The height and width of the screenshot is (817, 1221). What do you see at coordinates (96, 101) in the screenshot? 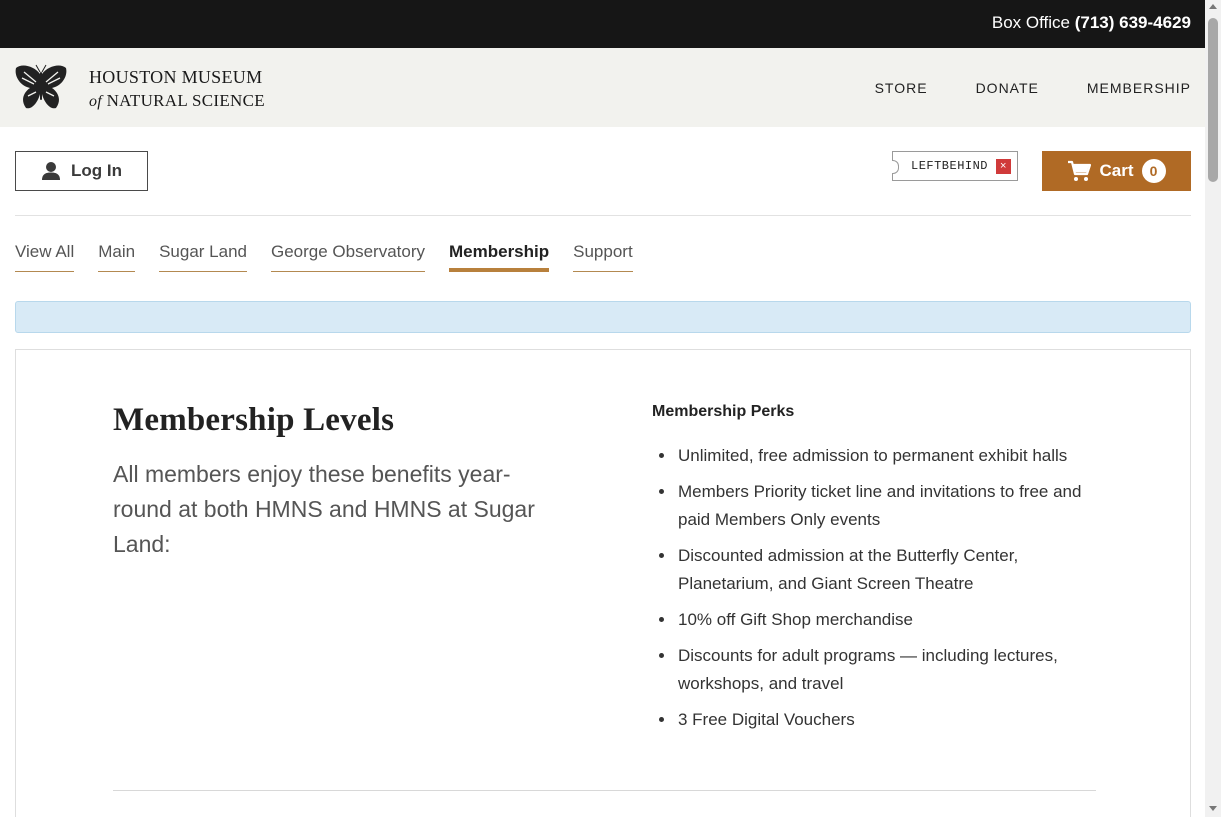
I see `logo-of: of` at bounding box center [96, 101].